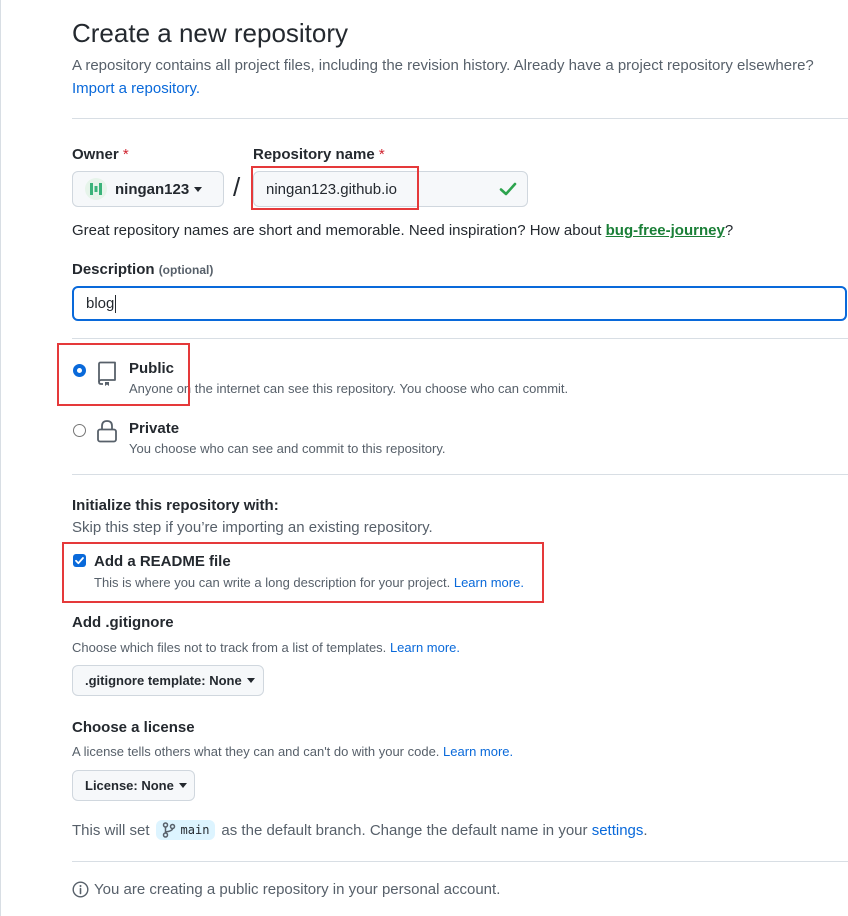  I want to click on license-button-label: License: None, so click(129, 785).